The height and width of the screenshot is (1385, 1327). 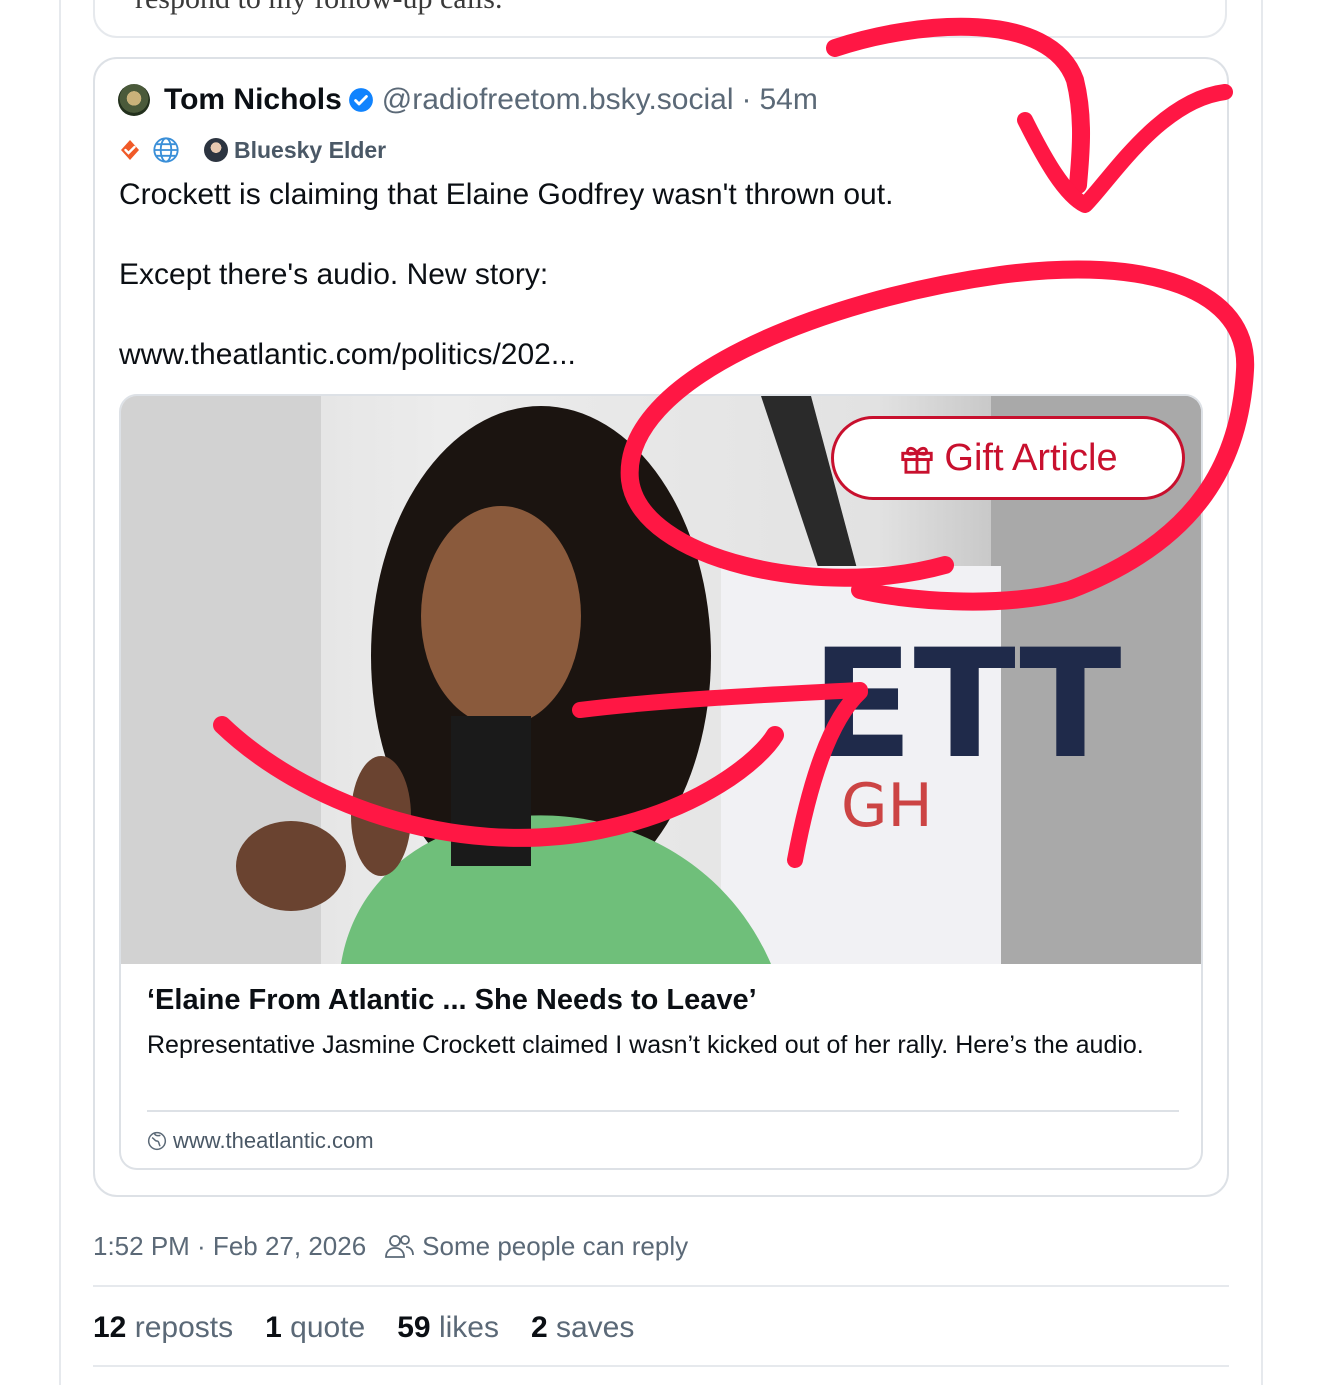 I want to click on article-domain: www.theatlantic.com, so click(x=260, y=1141).